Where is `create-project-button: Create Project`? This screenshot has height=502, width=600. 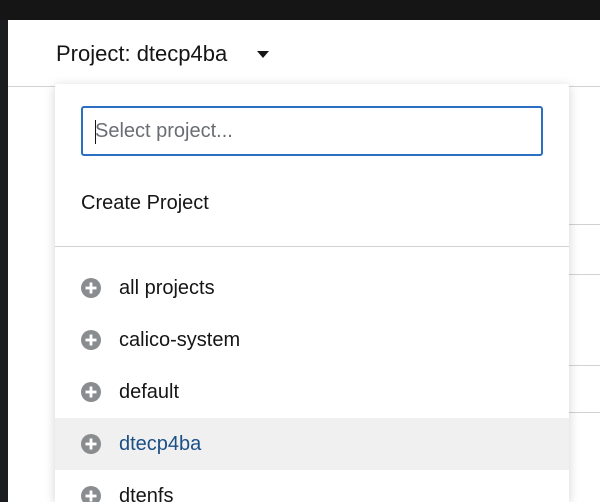 create-project-button: Create Project is located at coordinates (145, 203).